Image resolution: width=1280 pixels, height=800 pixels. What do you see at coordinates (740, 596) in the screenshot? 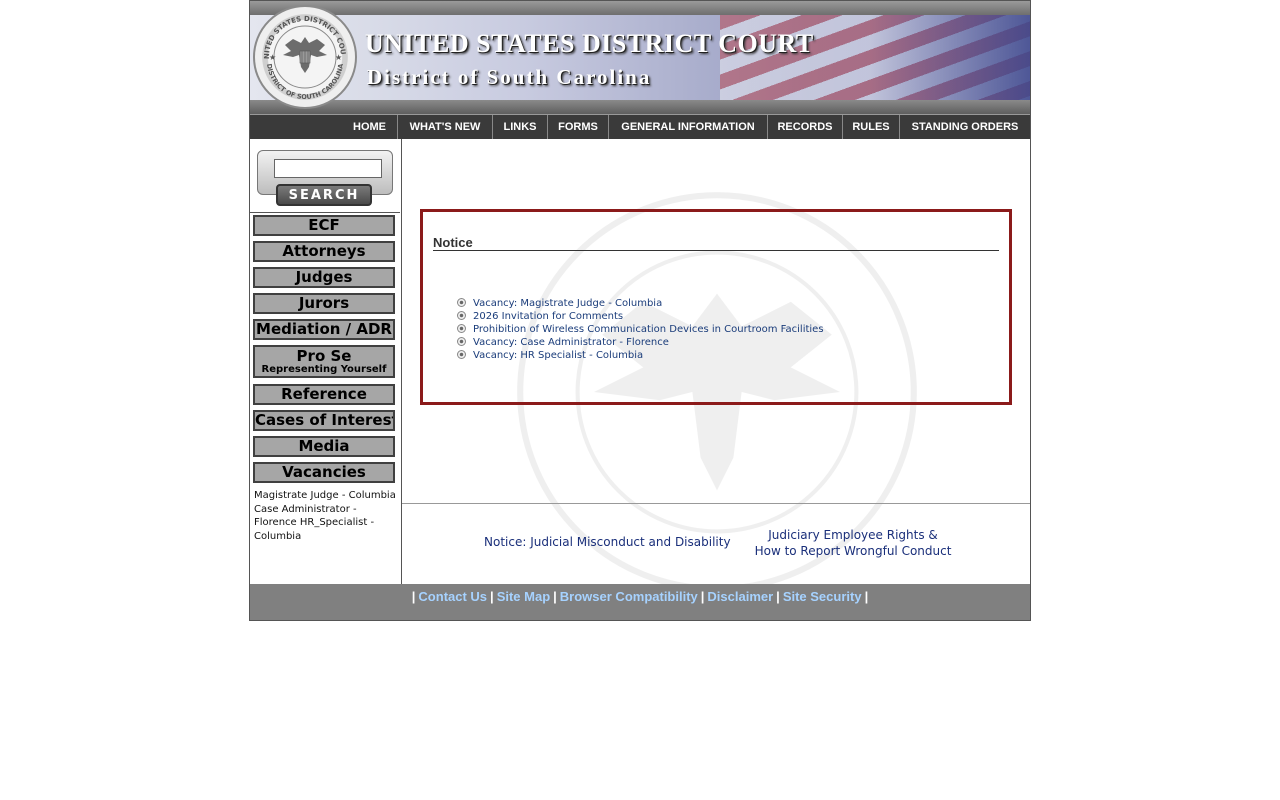
I see `footer-disclaimer: Disclaimer` at bounding box center [740, 596].